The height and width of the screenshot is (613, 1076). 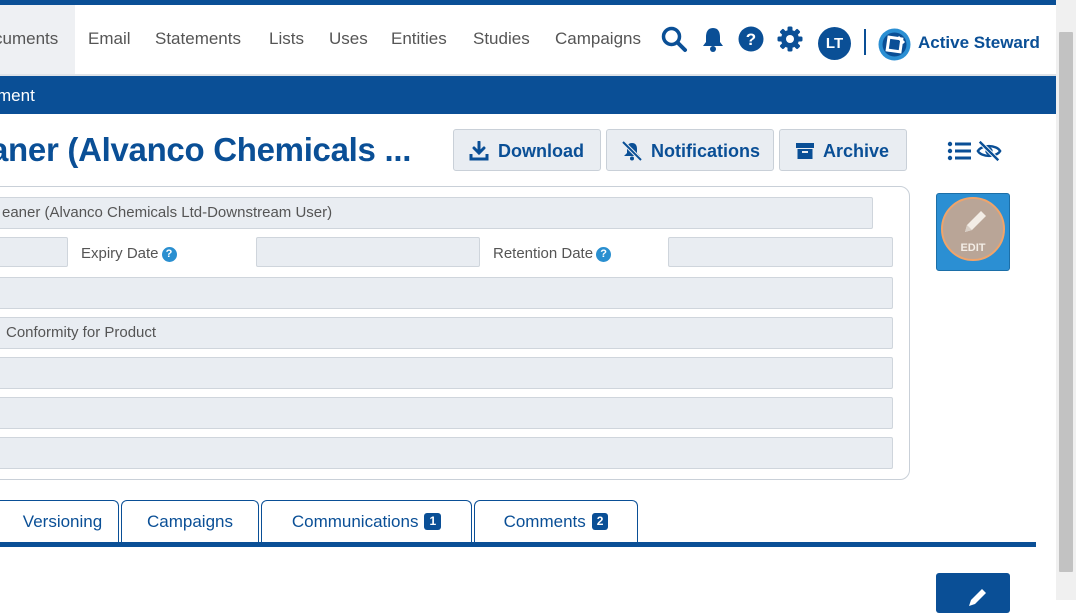 I want to click on gear-icon, so click(x=790, y=39).